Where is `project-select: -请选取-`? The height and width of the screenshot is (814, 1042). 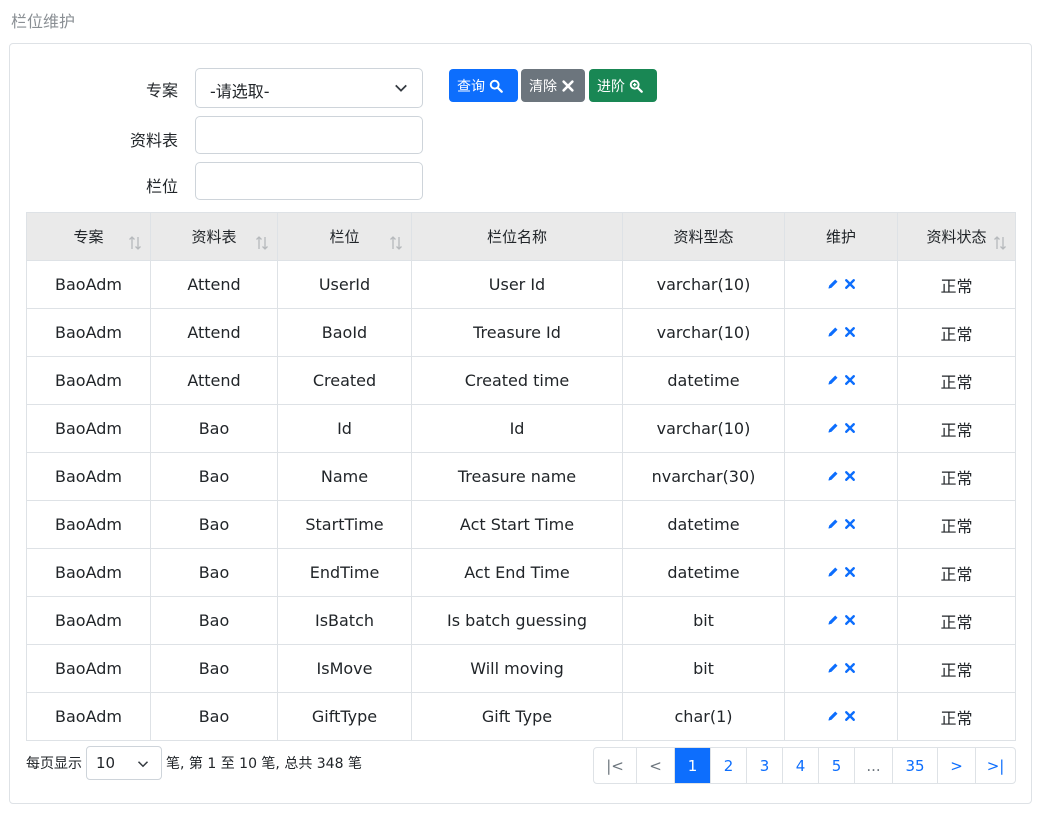 project-select: -请选取- is located at coordinates (309, 88).